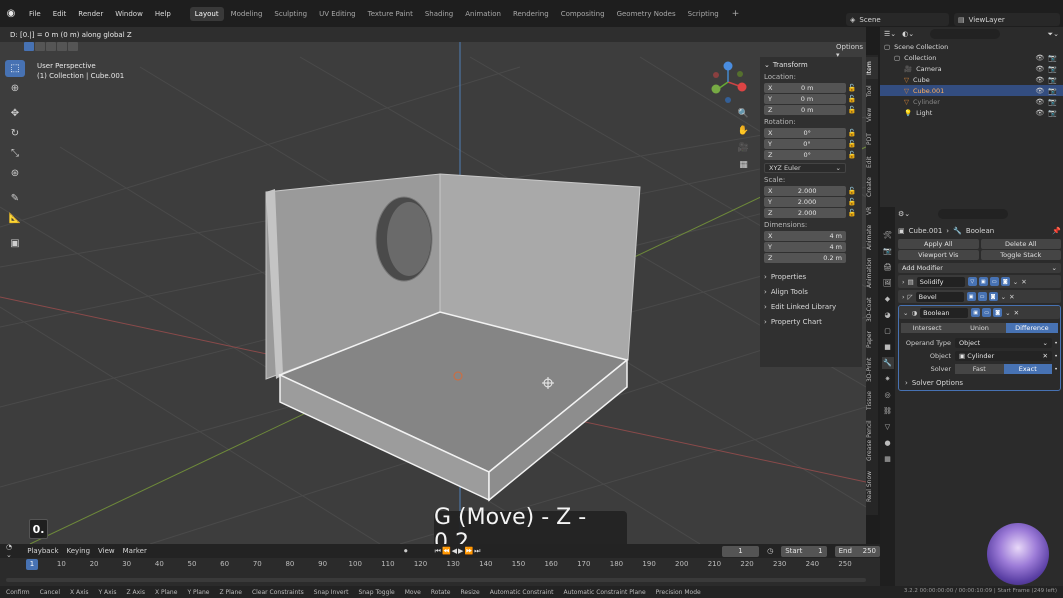 Image resolution: width=1063 pixels, height=598 pixels. I want to click on ortho-grid-icon: ▦, so click(743, 165).